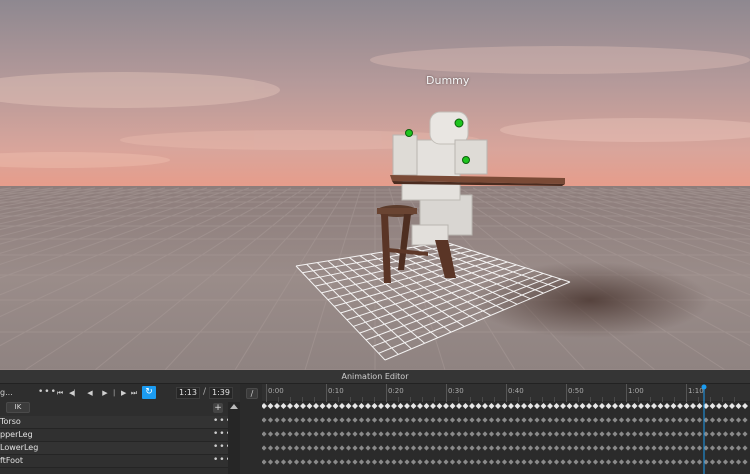 Image resolution: width=750 pixels, height=474 pixels. What do you see at coordinates (115, 422) in the screenshot?
I see `track-row: Torso •••` at bounding box center [115, 422].